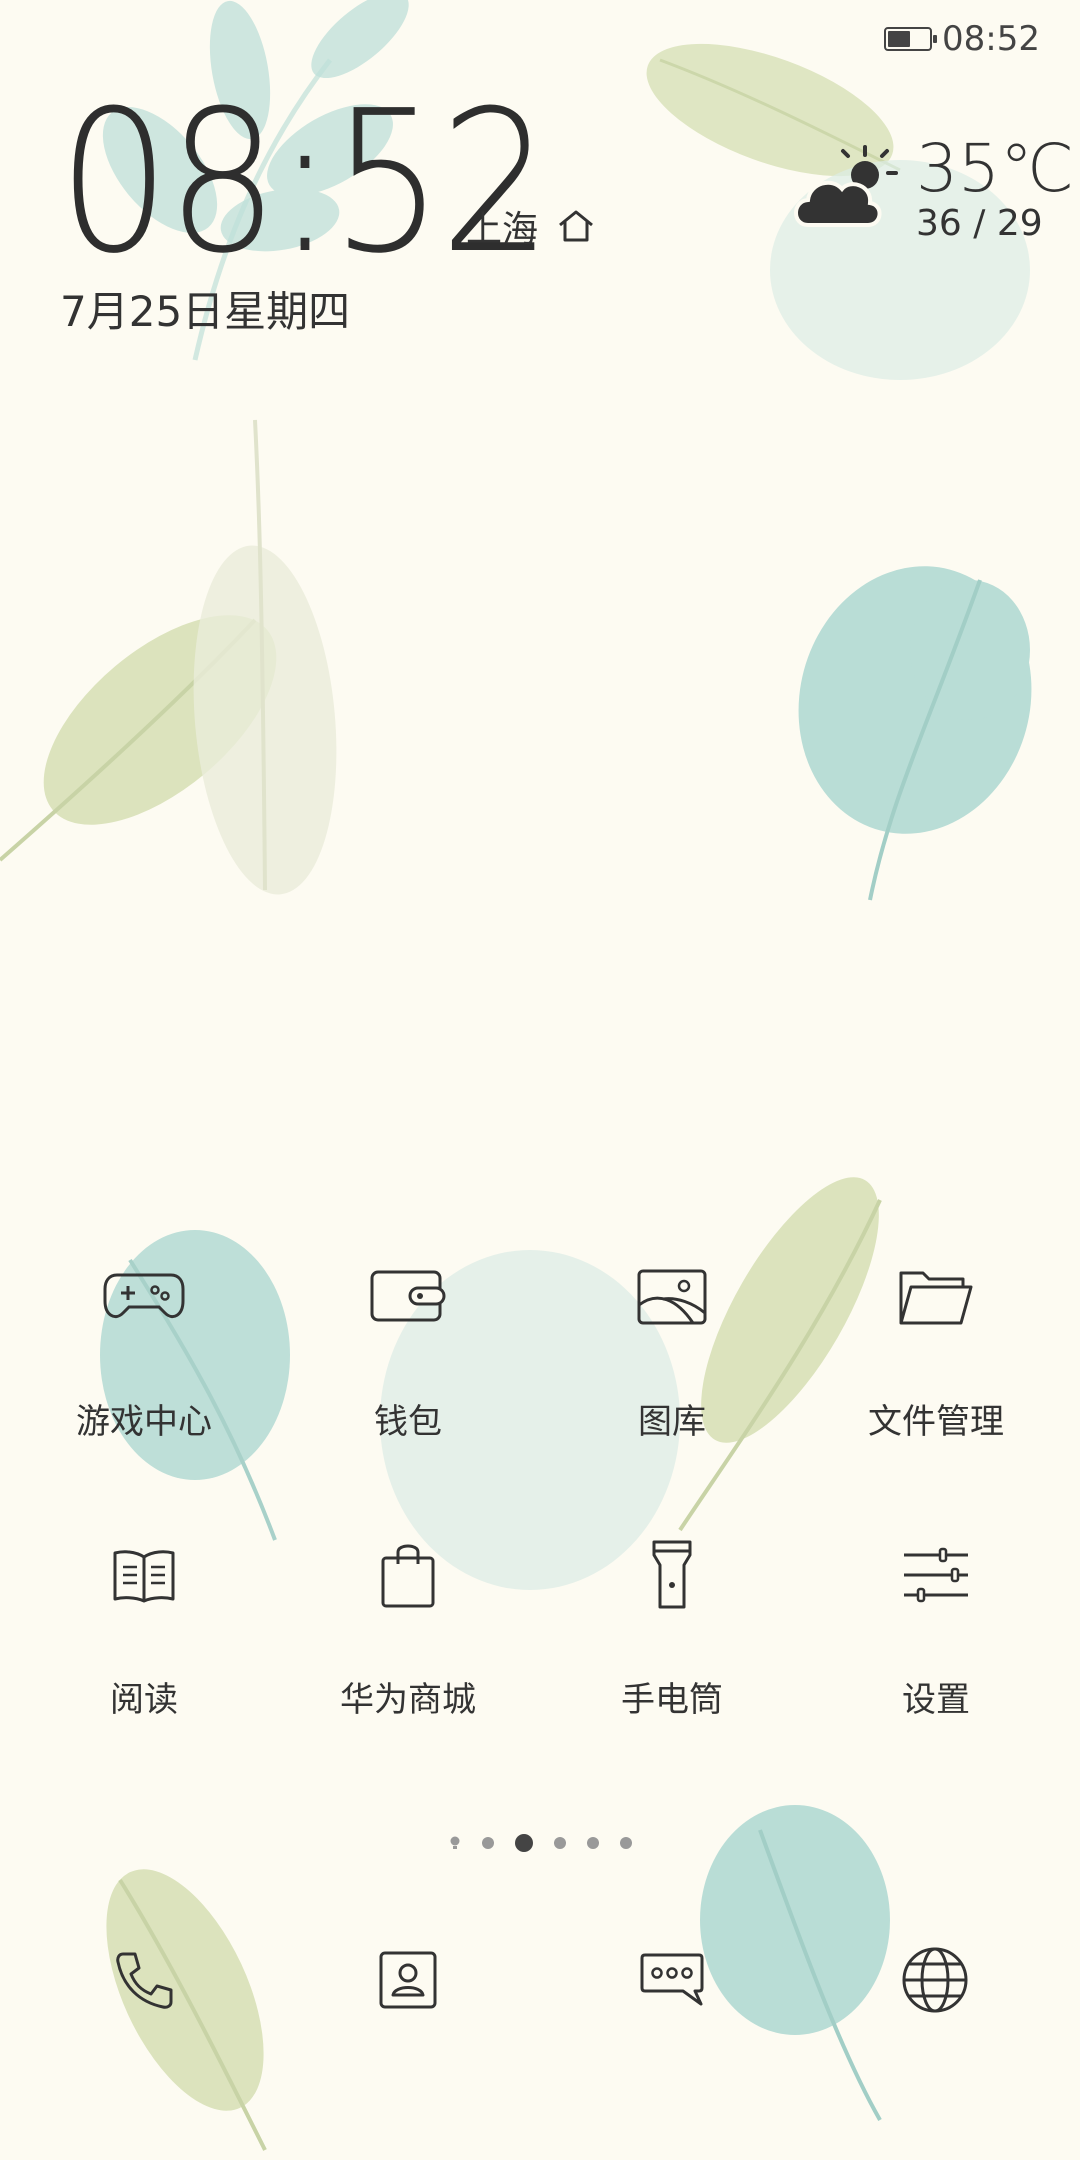  I want to click on dock-browser, so click(935, 1980).